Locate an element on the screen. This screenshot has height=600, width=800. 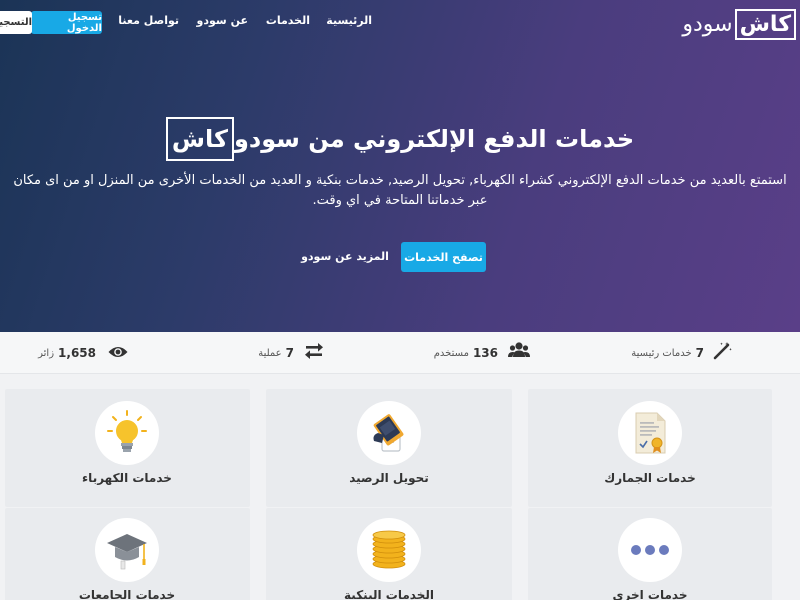
exchange-icon is located at coordinates (314, 353).